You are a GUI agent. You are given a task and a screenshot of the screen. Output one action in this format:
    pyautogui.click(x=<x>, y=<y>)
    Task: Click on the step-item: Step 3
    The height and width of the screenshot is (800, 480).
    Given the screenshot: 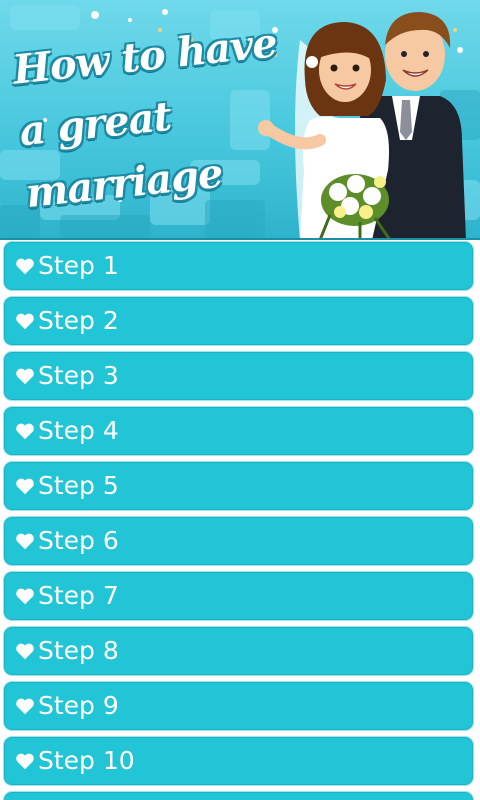 What is the action you would take?
    pyautogui.click(x=238, y=376)
    